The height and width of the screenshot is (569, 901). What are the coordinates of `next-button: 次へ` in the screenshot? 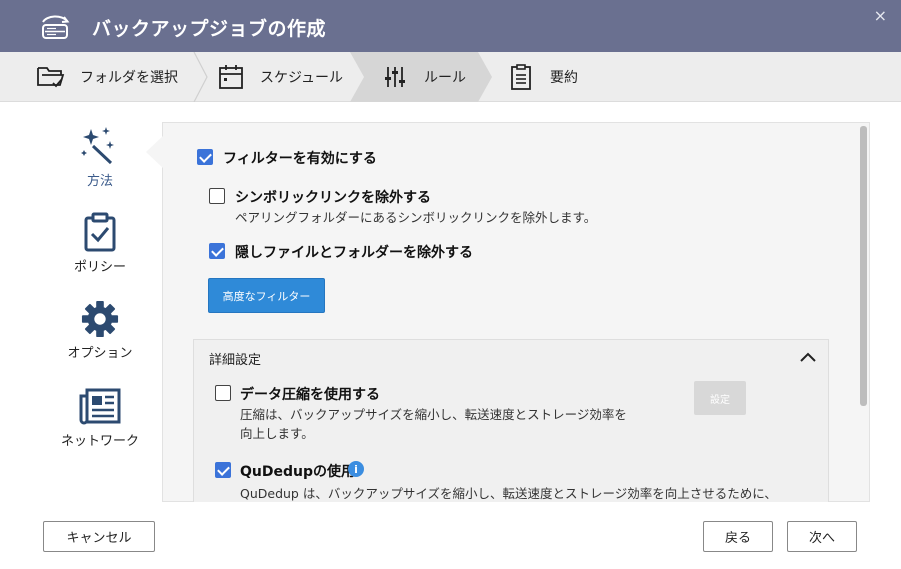 It's located at (822, 536).